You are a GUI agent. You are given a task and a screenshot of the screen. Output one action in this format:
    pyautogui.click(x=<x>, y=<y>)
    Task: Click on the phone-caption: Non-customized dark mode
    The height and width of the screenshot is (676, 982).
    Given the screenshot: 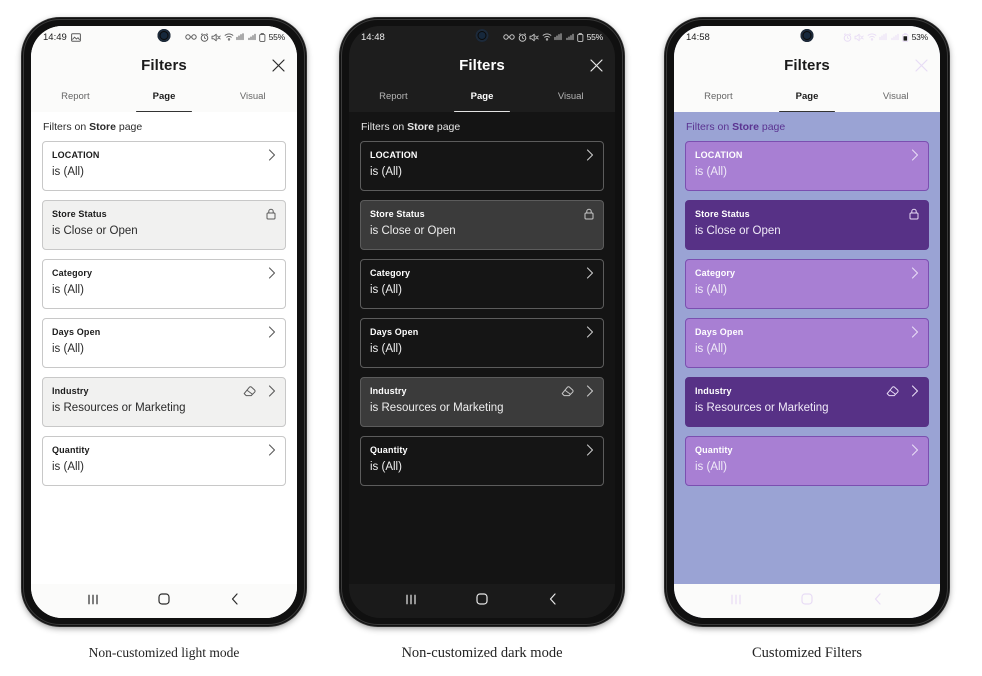 What is the action you would take?
    pyautogui.click(x=482, y=653)
    